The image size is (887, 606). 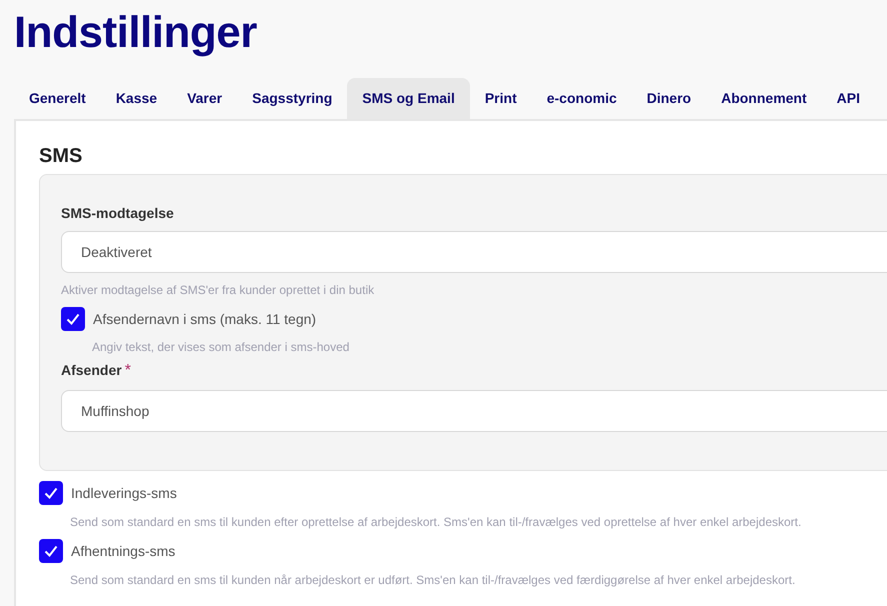 What do you see at coordinates (221, 347) in the screenshot?
I see `field-hint: Angiv tekst, der vises som afsender i sms-hoved` at bounding box center [221, 347].